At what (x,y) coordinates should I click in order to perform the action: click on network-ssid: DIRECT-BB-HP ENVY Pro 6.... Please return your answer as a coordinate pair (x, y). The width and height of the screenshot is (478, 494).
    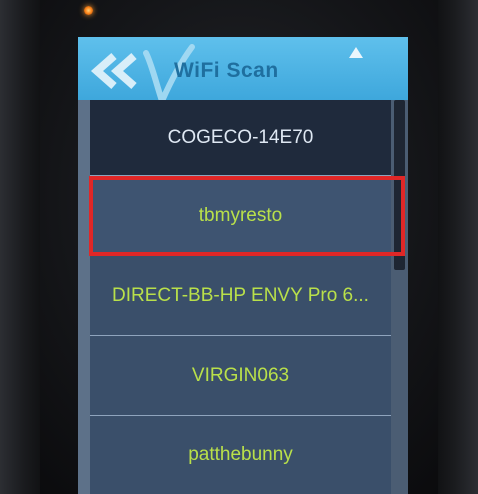
    Looking at the image, I should click on (240, 295).